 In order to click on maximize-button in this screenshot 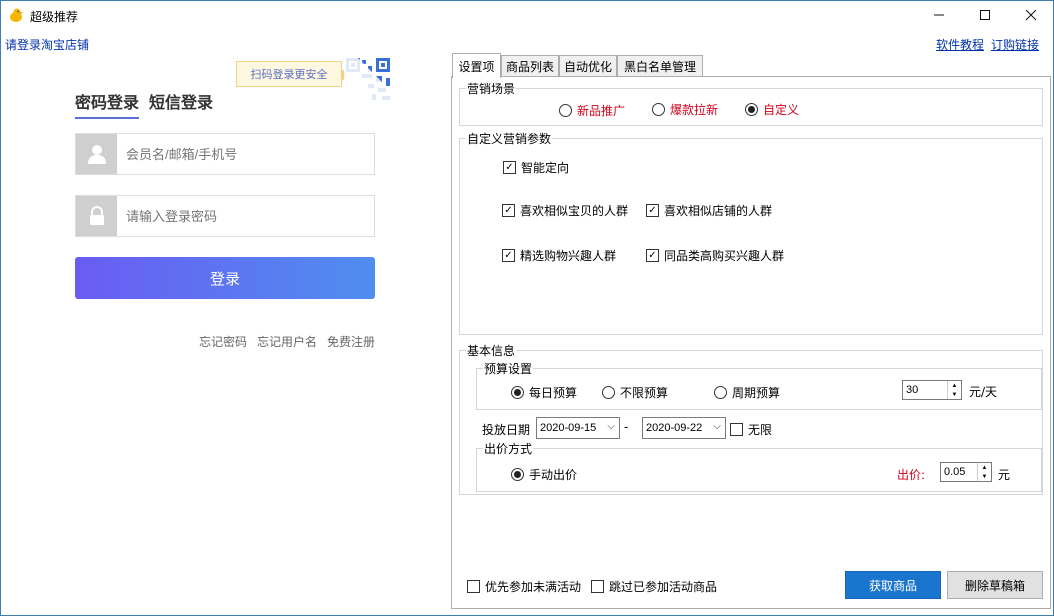, I will do `click(985, 15)`.